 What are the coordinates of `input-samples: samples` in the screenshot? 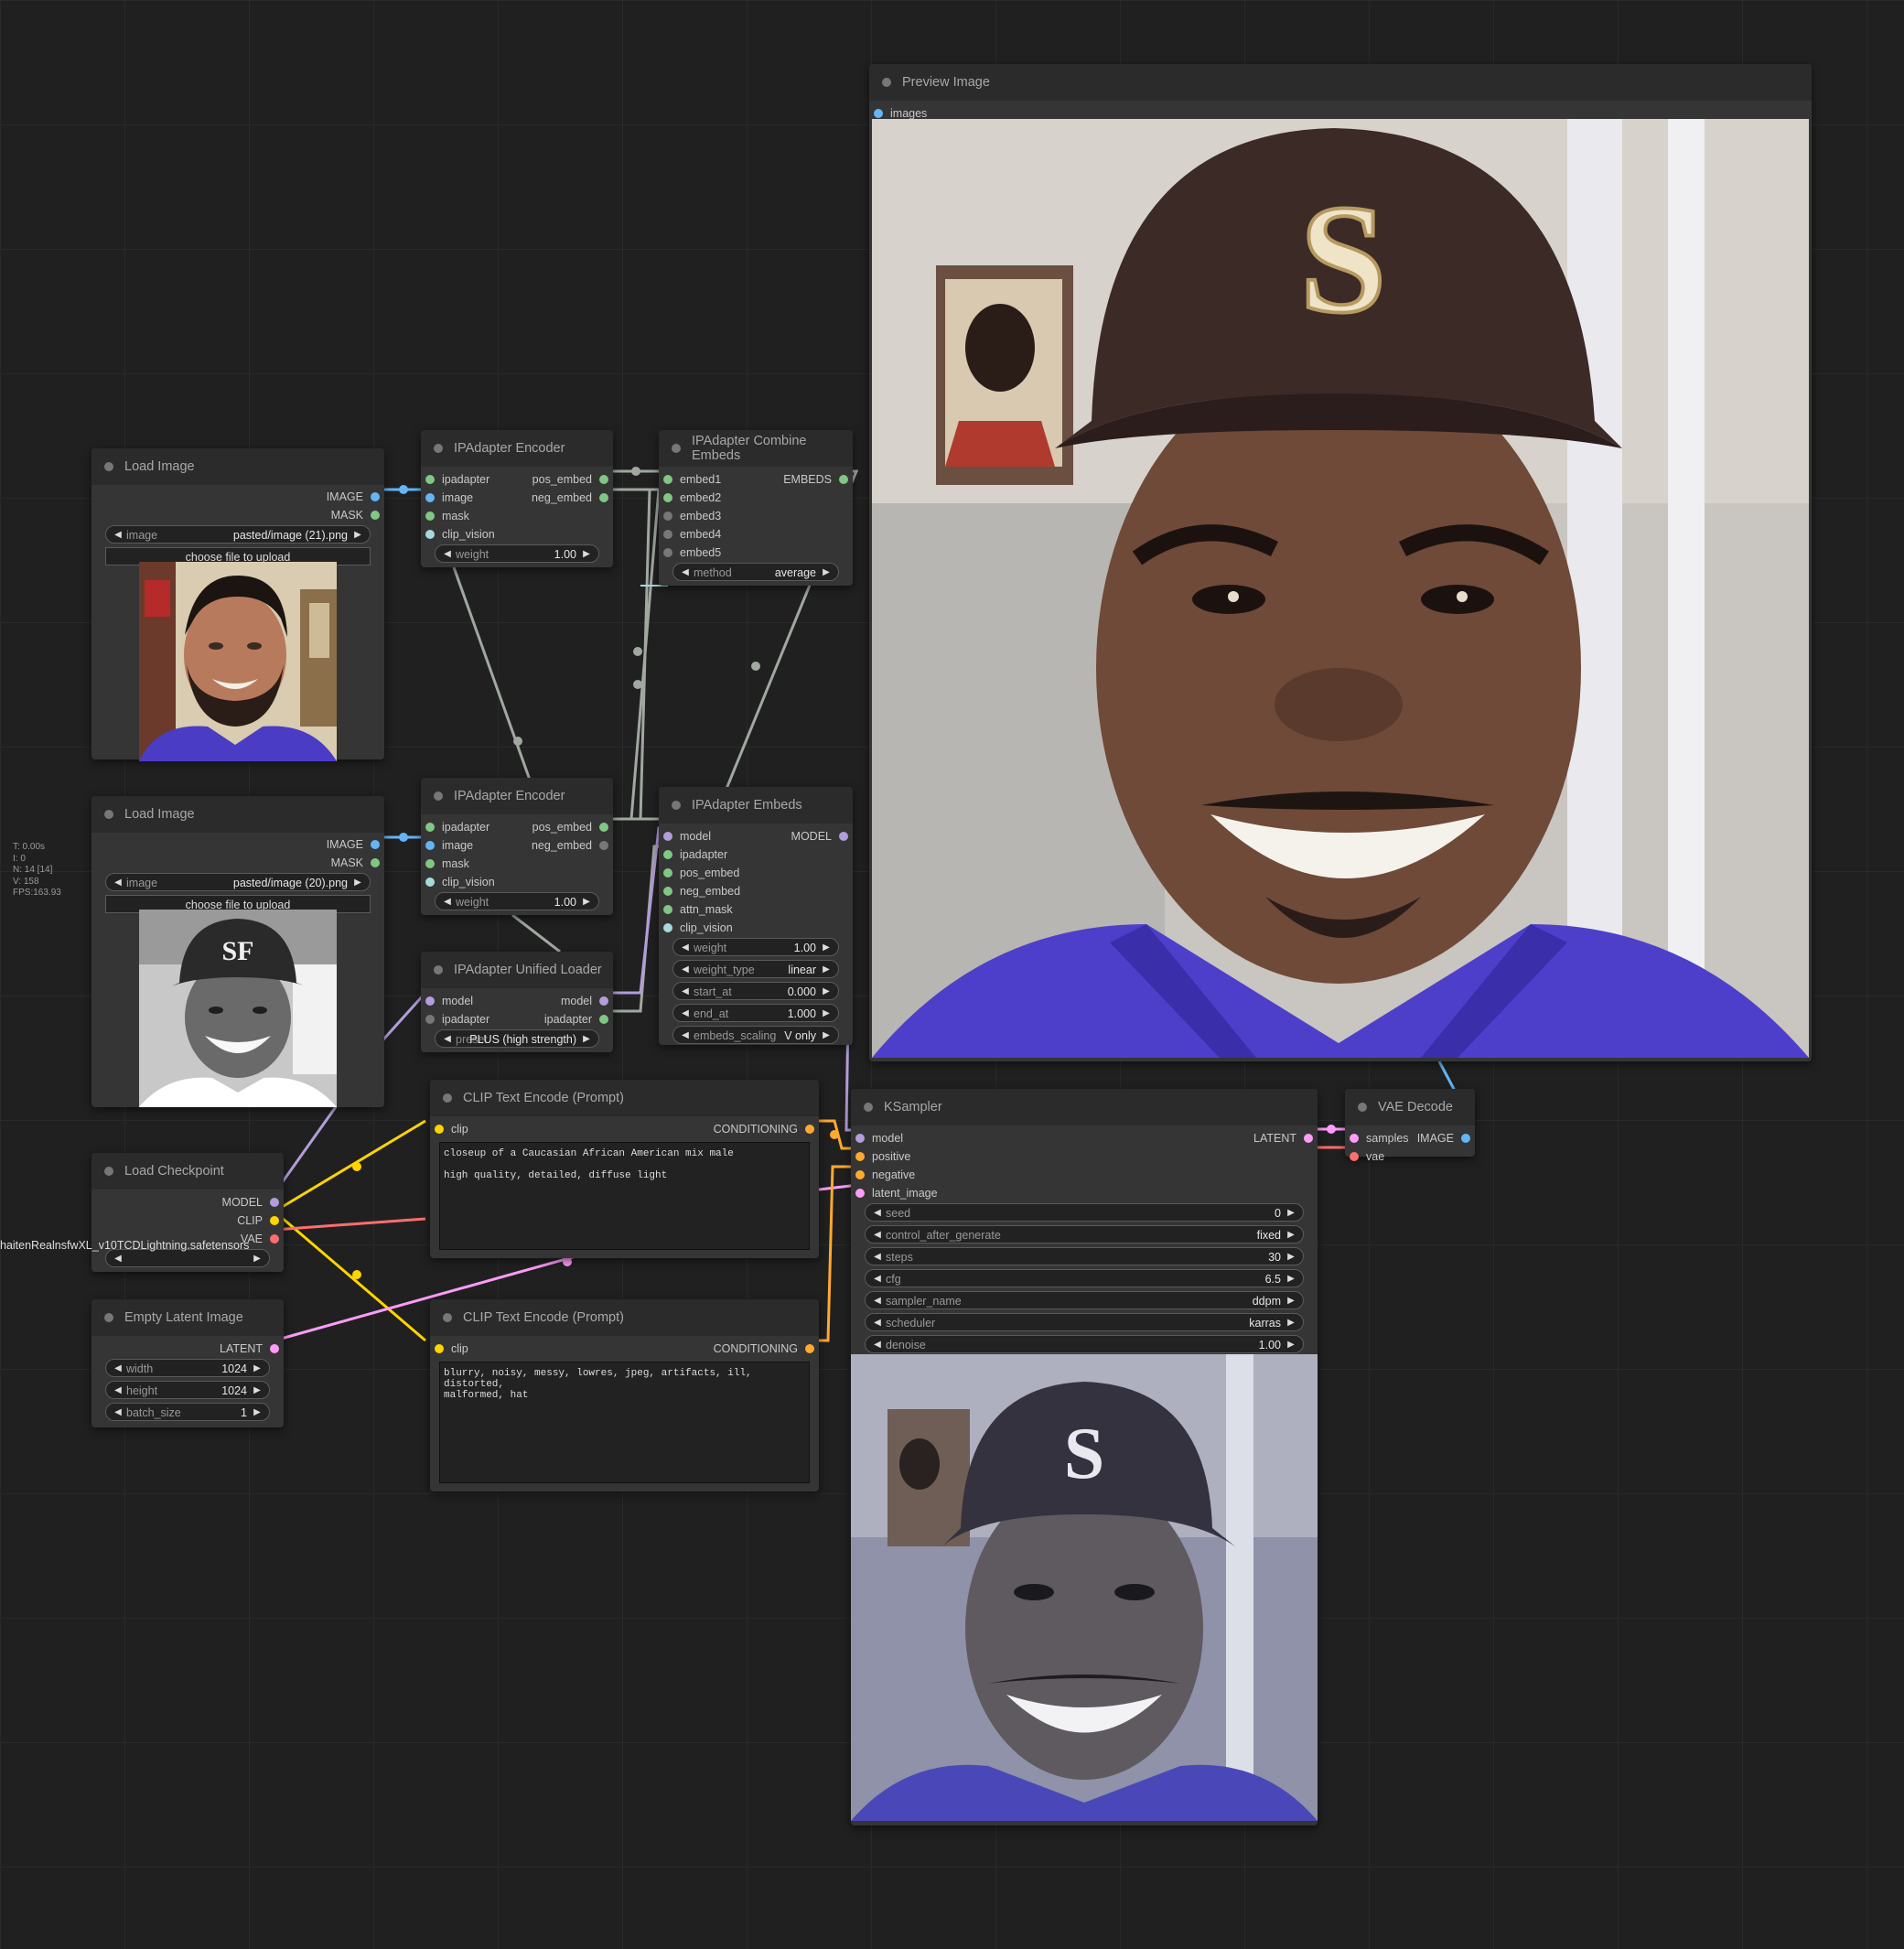 It's located at (1379, 1138).